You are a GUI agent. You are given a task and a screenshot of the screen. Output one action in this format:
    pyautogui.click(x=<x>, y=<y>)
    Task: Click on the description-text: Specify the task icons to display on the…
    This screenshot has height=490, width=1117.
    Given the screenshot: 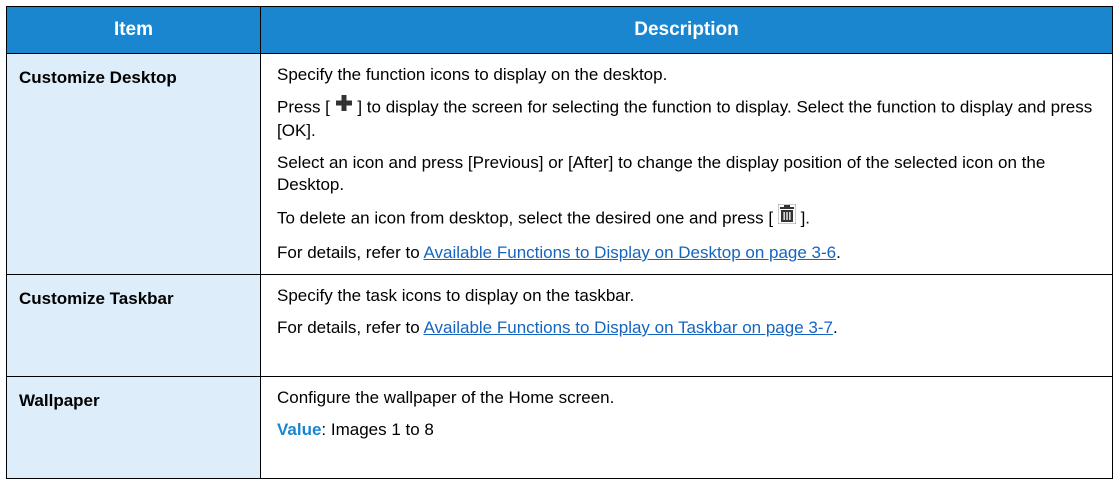 What is the action you would take?
    pyautogui.click(x=456, y=295)
    